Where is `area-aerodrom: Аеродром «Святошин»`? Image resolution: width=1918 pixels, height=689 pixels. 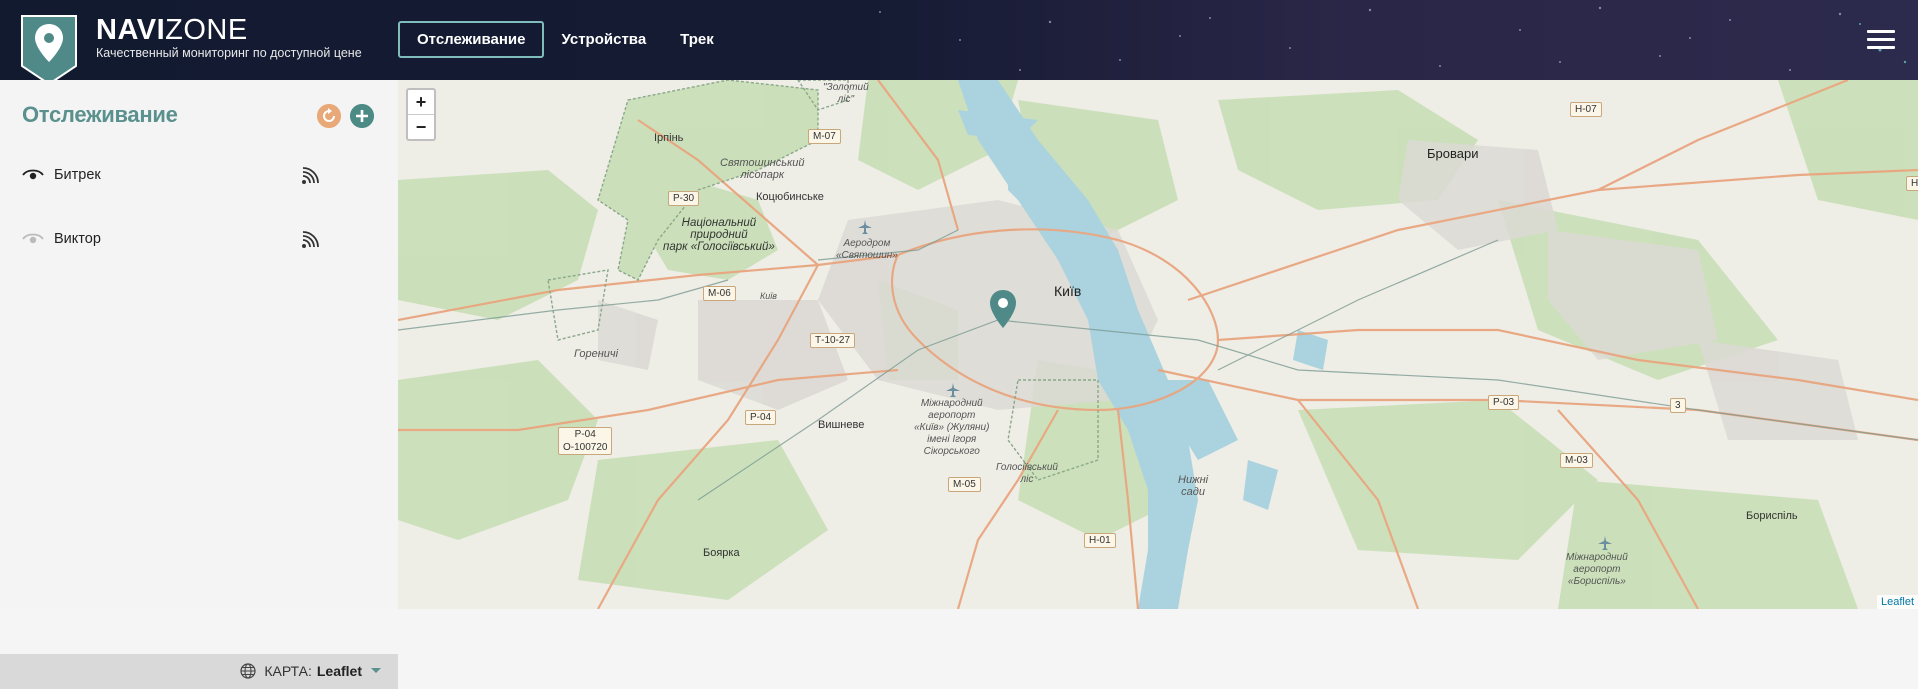
area-aerodrom: Аеродром «Святошин» is located at coordinates (867, 249).